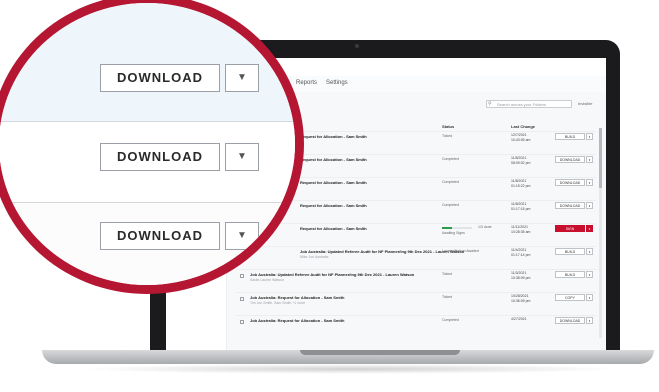 Image resolution: width=659 pixels, height=392 pixels. Describe the element at coordinates (519, 319) in the screenshot. I see `last-change-date: 4/27/2021` at that location.